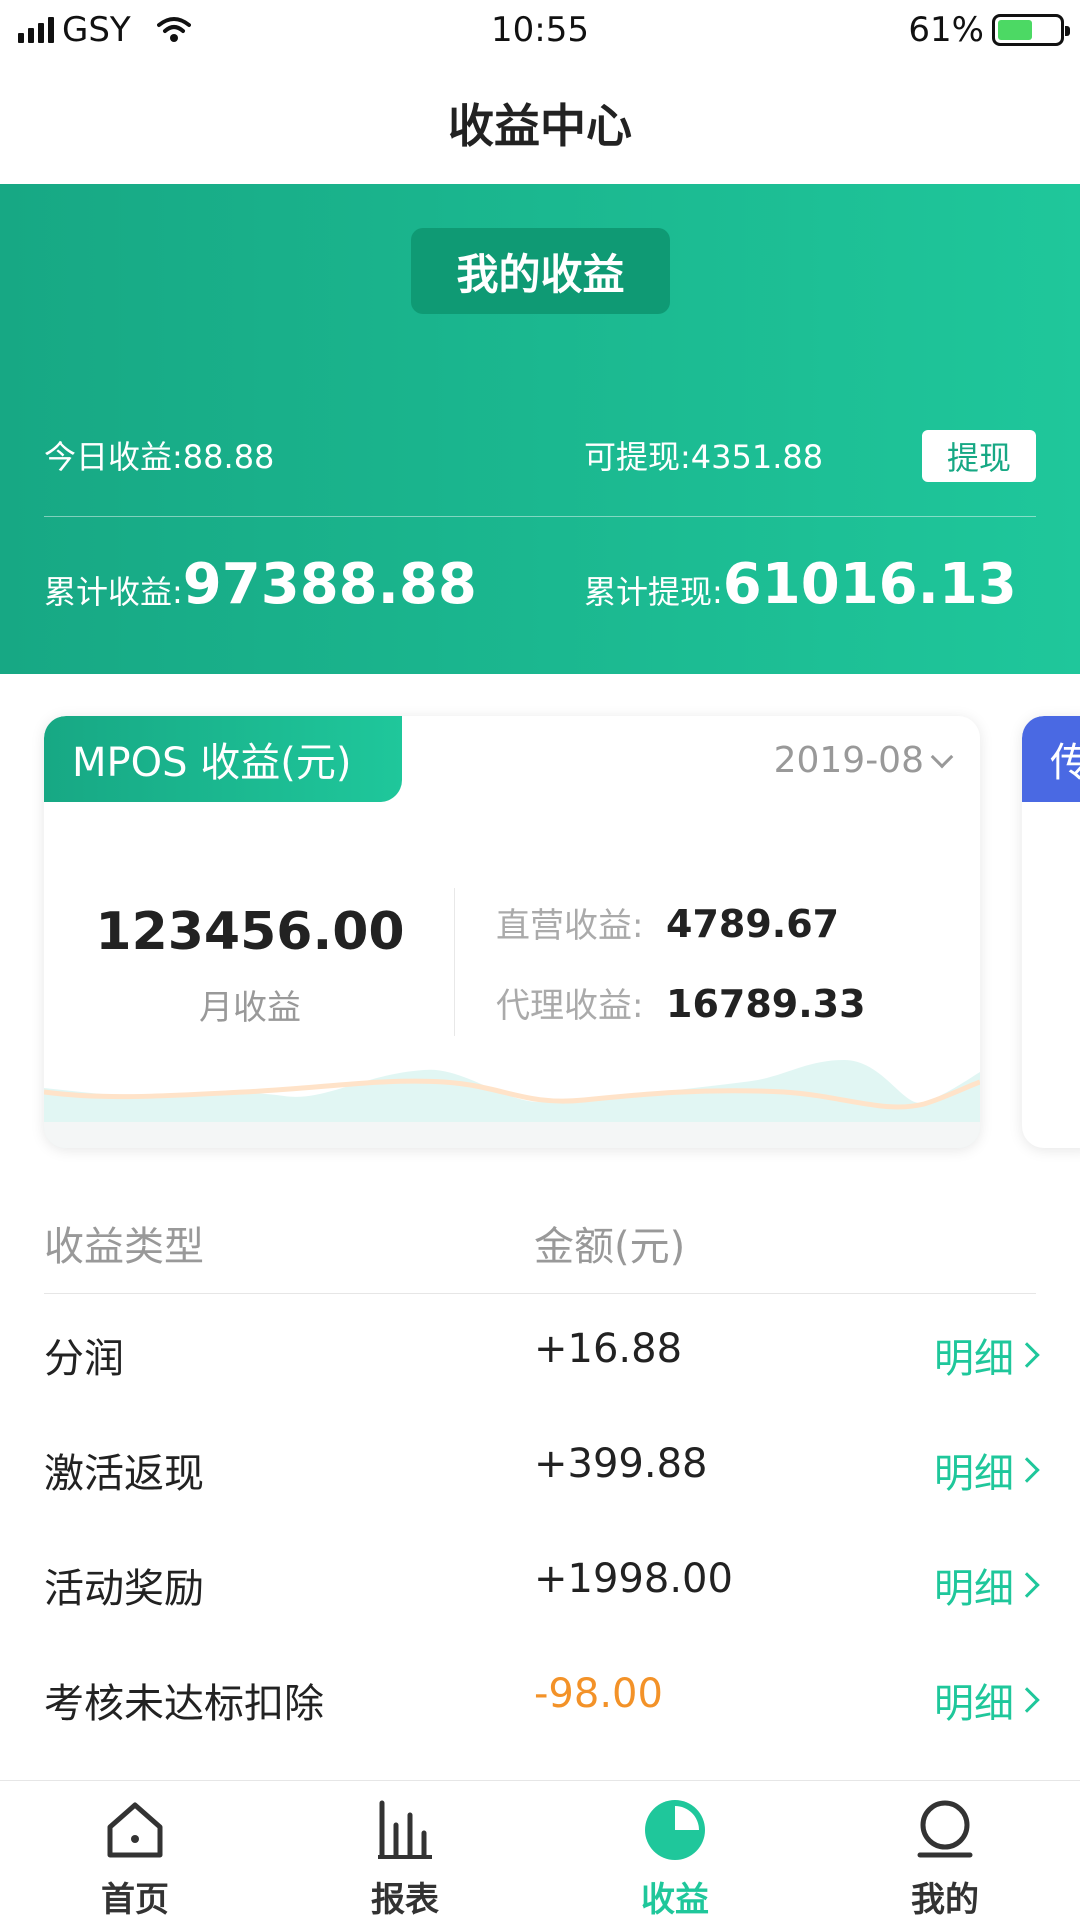 The width and height of the screenshot is (1080, 1920). I want to click on table-row: 活动奖励 +1998.00 明细, so click(542, 1581).